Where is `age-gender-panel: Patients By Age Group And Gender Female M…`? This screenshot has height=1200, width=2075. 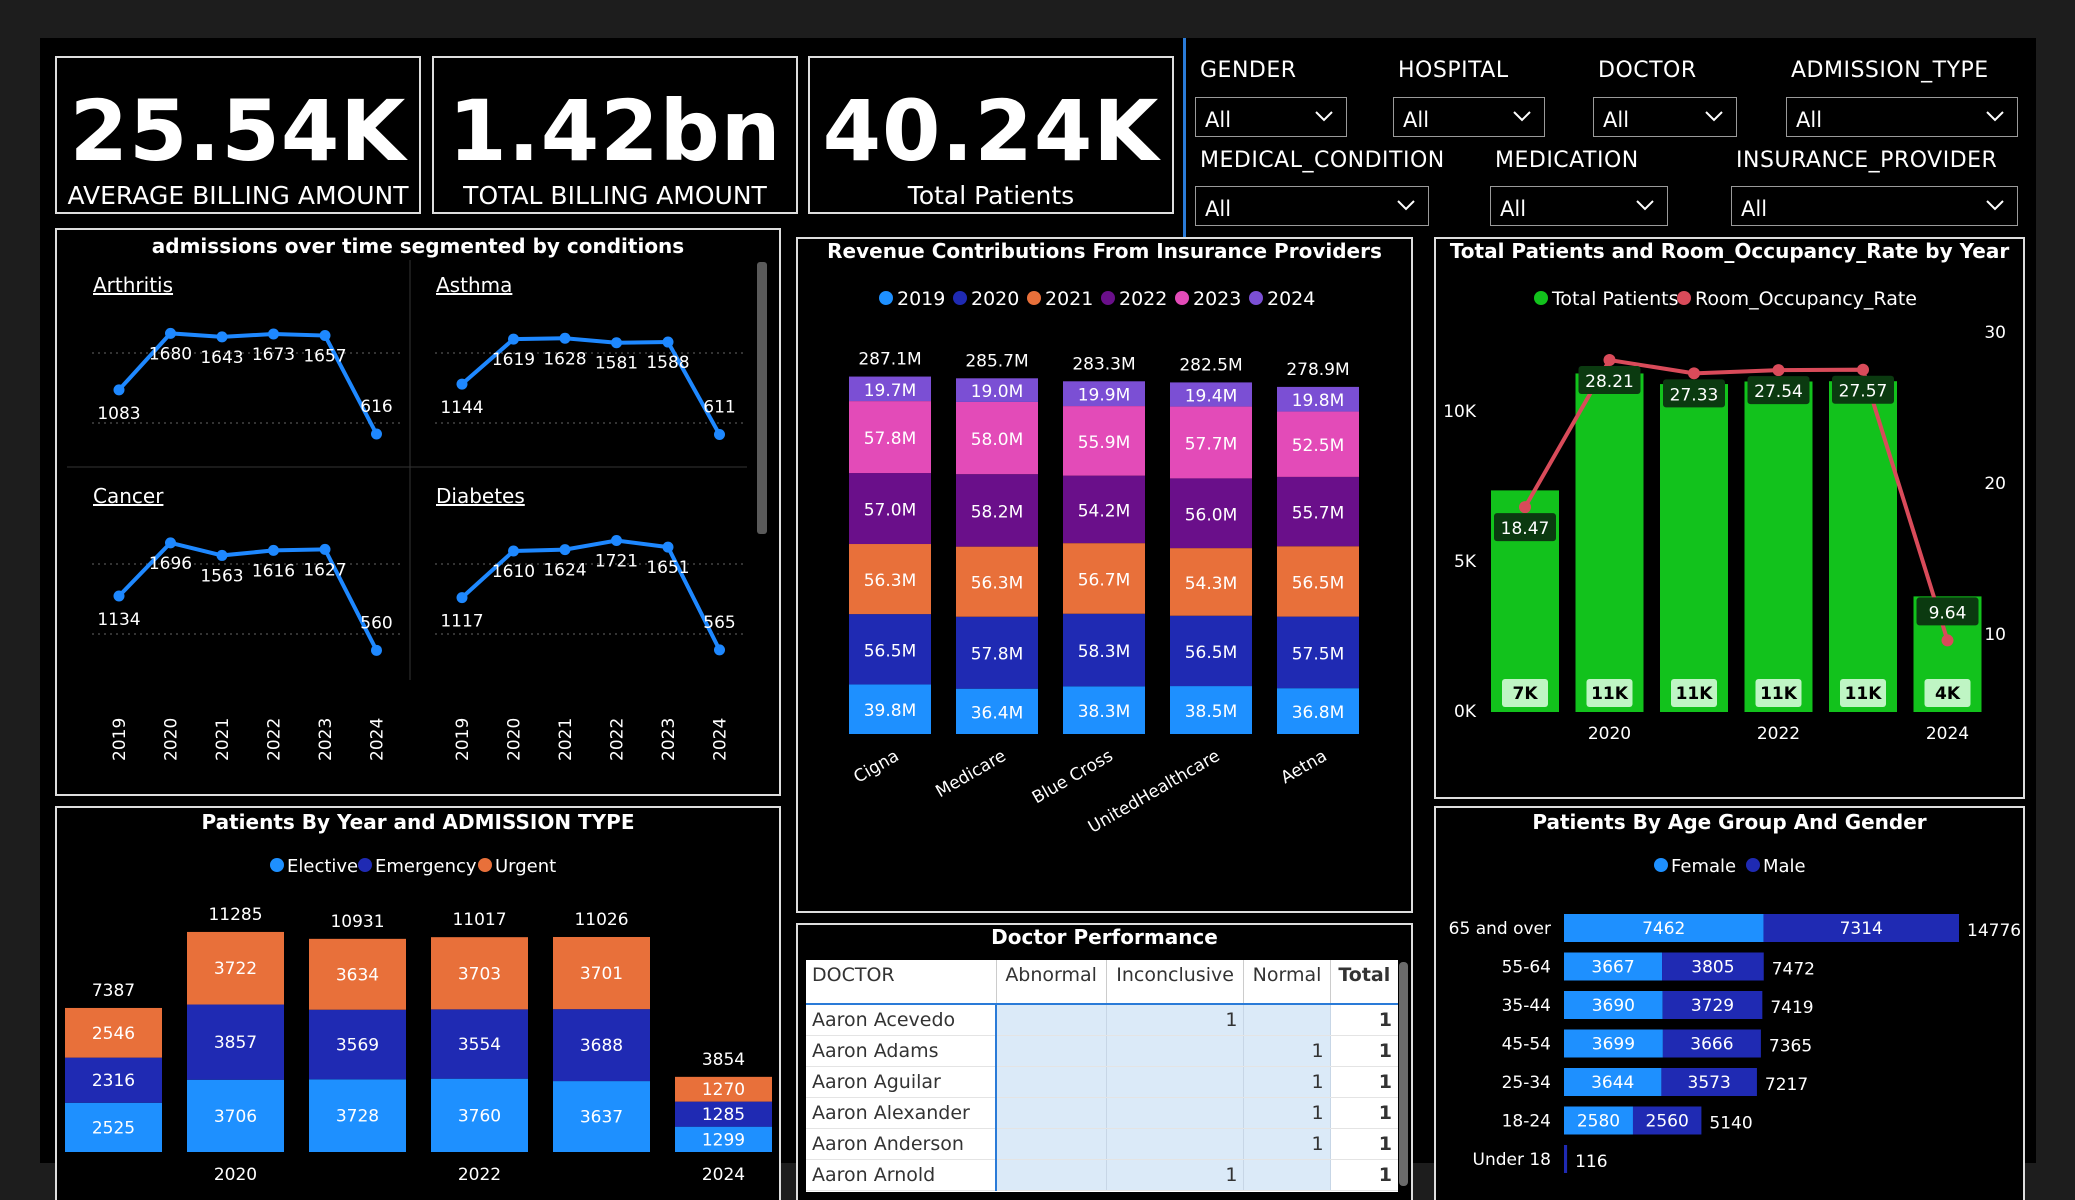
age-gender-panel: Patients By Age Group And Gender Female M… is located at coordinates (1729, 1003).